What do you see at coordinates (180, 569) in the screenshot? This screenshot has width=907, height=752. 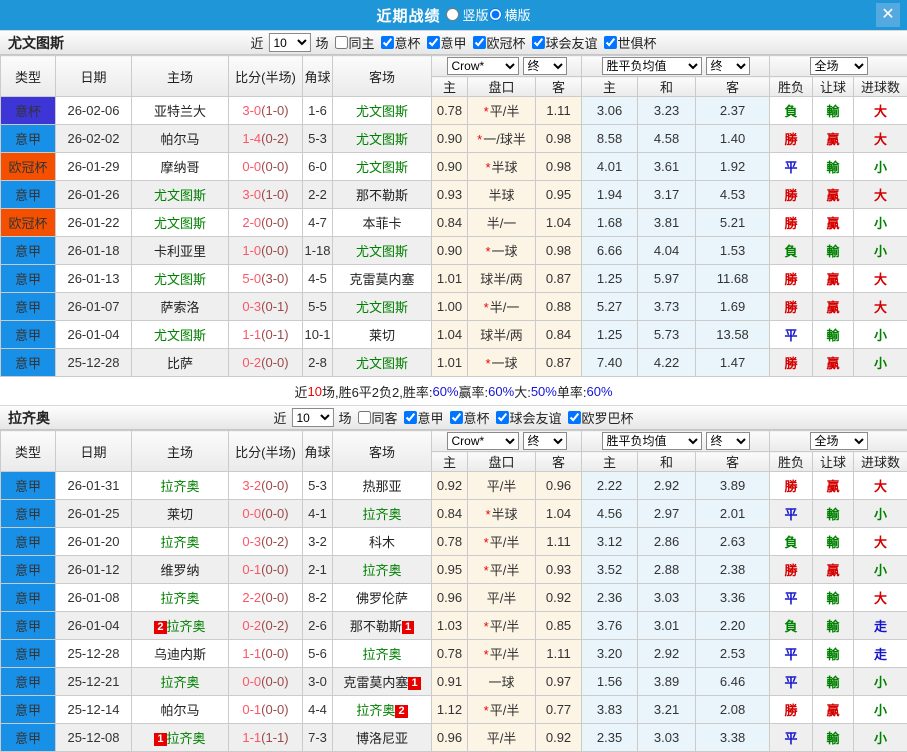 I see `home-team: 维罗纳` at bounding box center [180, 569].